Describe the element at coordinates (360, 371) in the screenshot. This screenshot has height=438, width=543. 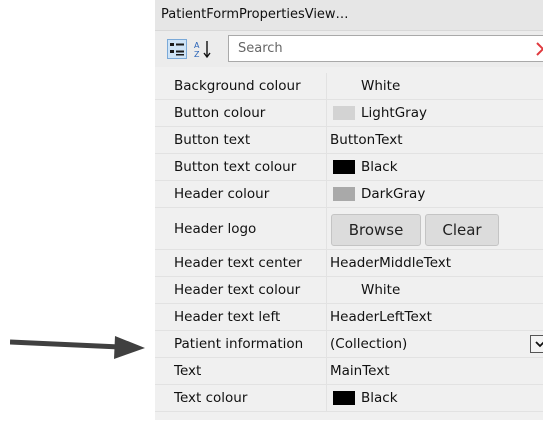
I see `property-value: MainText` at that location.